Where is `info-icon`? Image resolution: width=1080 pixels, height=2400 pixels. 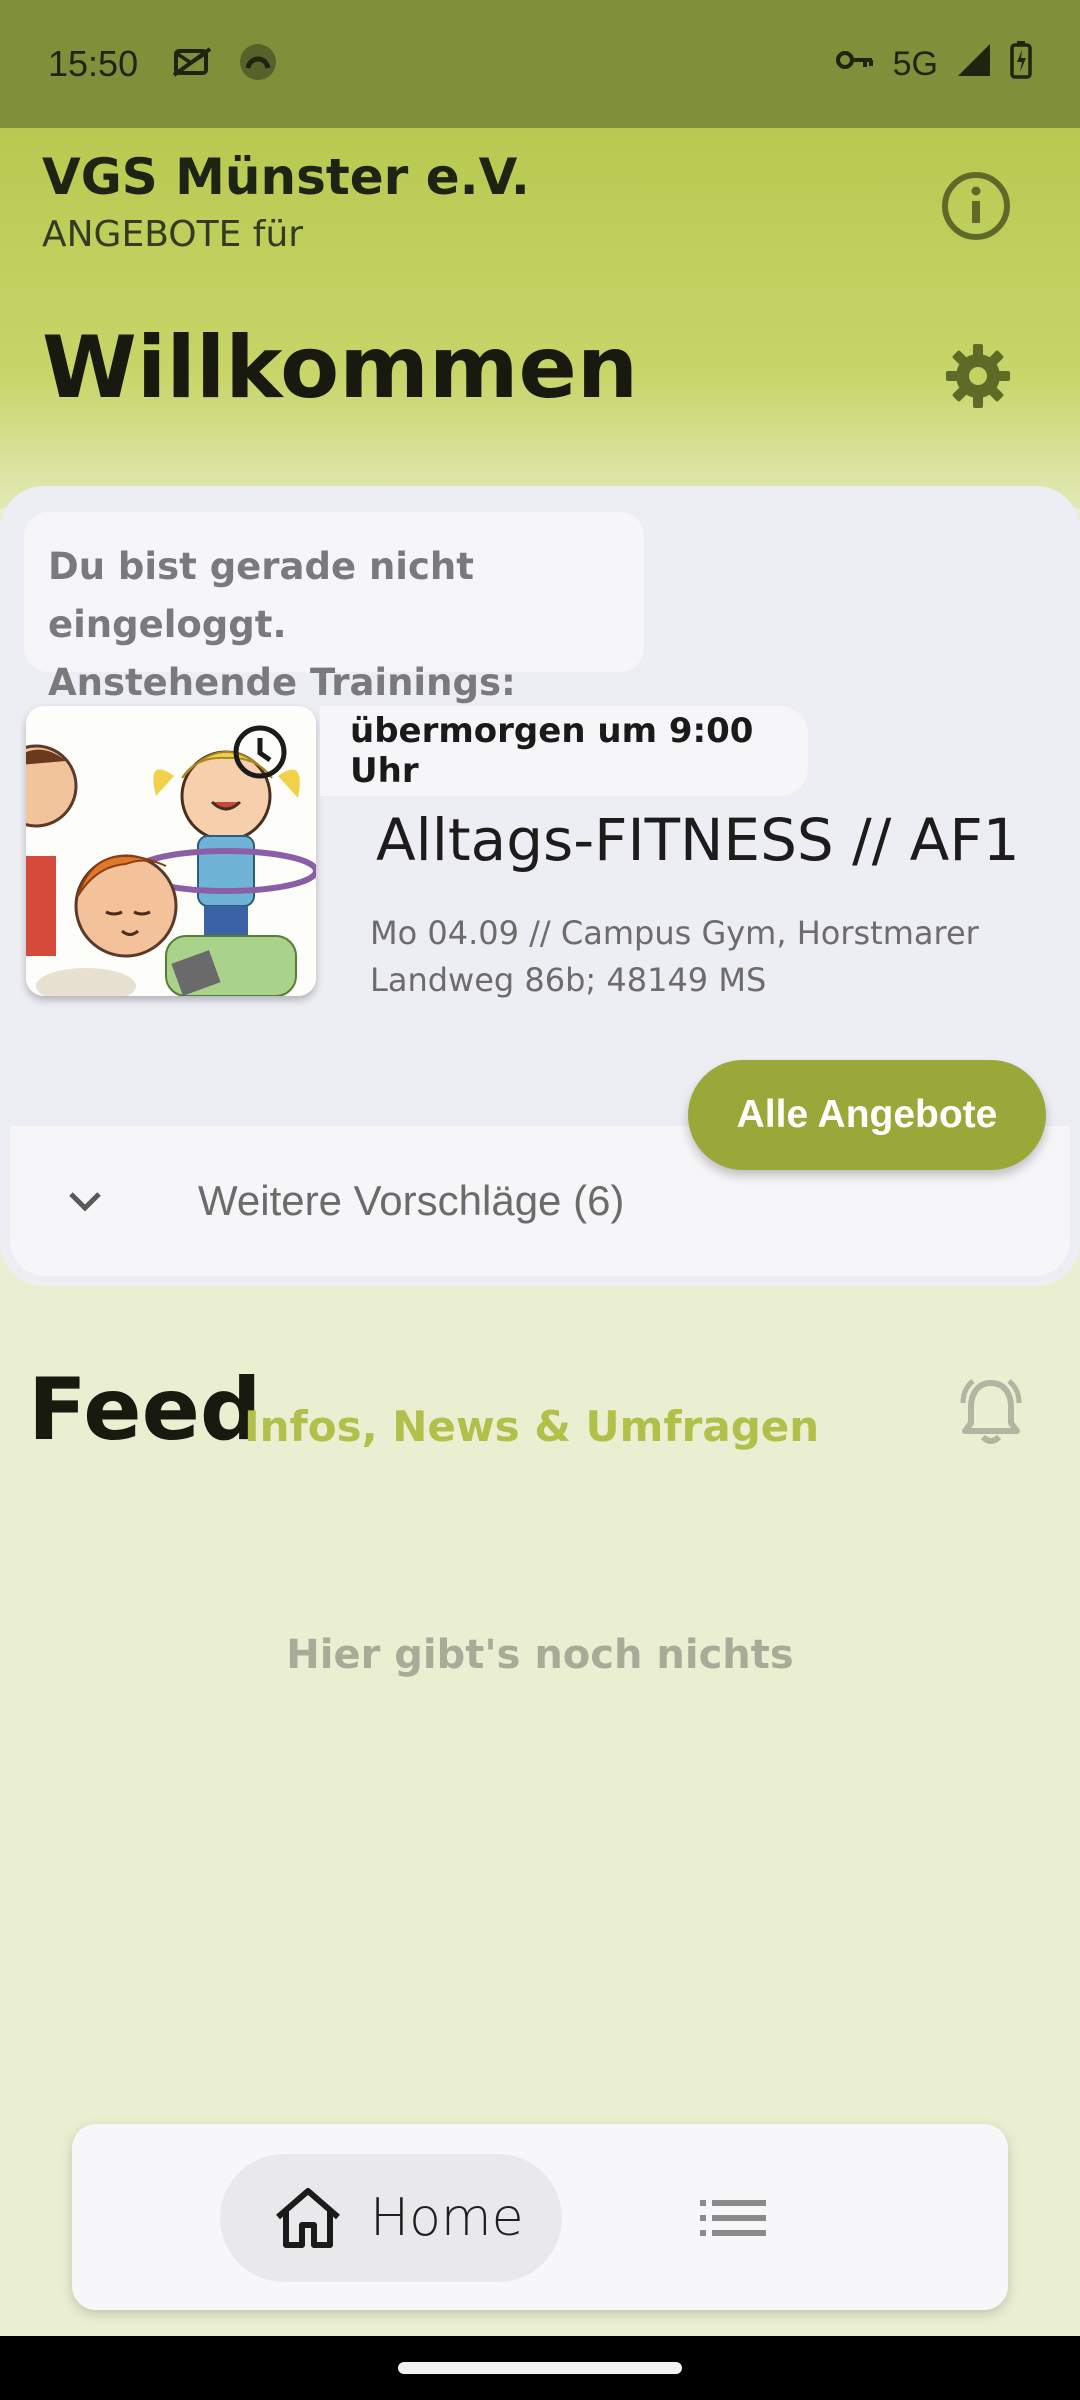 info-icon is located at coordinates (976, 206).